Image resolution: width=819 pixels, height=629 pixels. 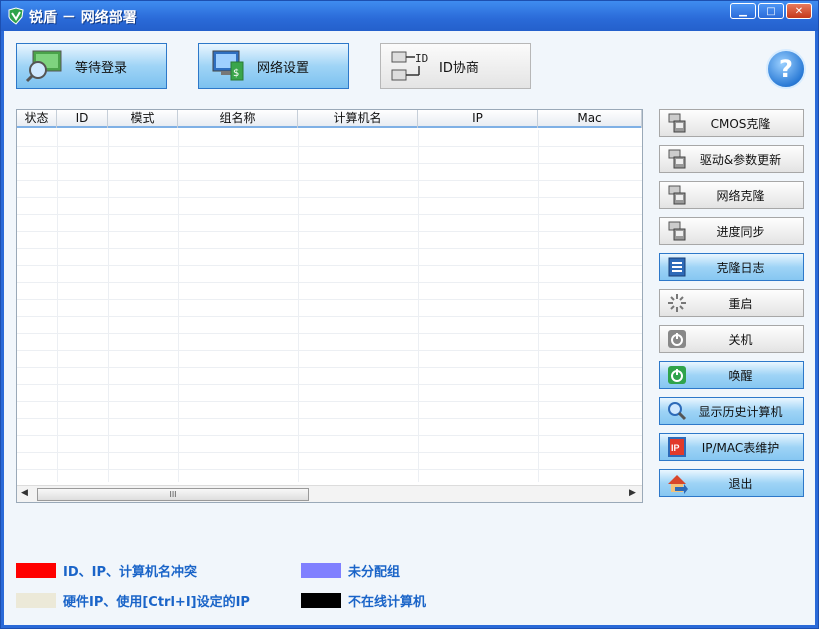 I want to click on network-settings-label: 网络设置, so click(x=283, y=68).